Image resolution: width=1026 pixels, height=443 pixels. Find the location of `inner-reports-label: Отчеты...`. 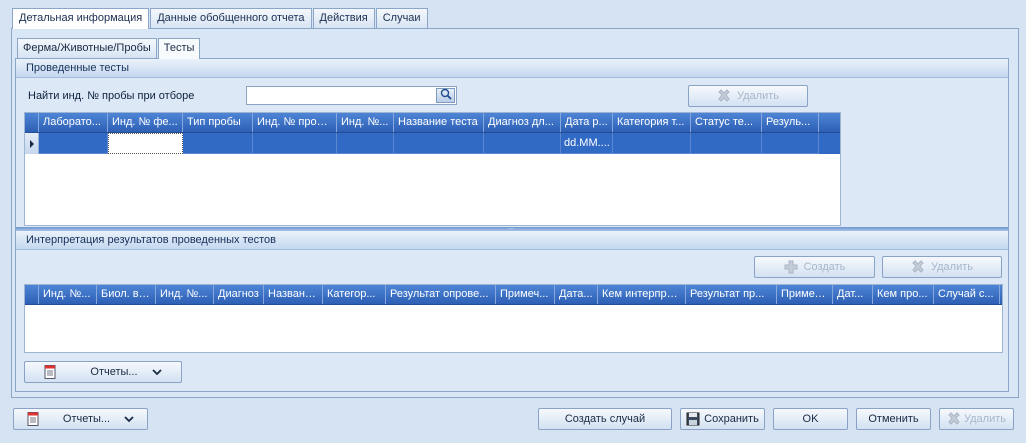

inner-reports-label: Отчеты... is located at coordinates (114, 372).